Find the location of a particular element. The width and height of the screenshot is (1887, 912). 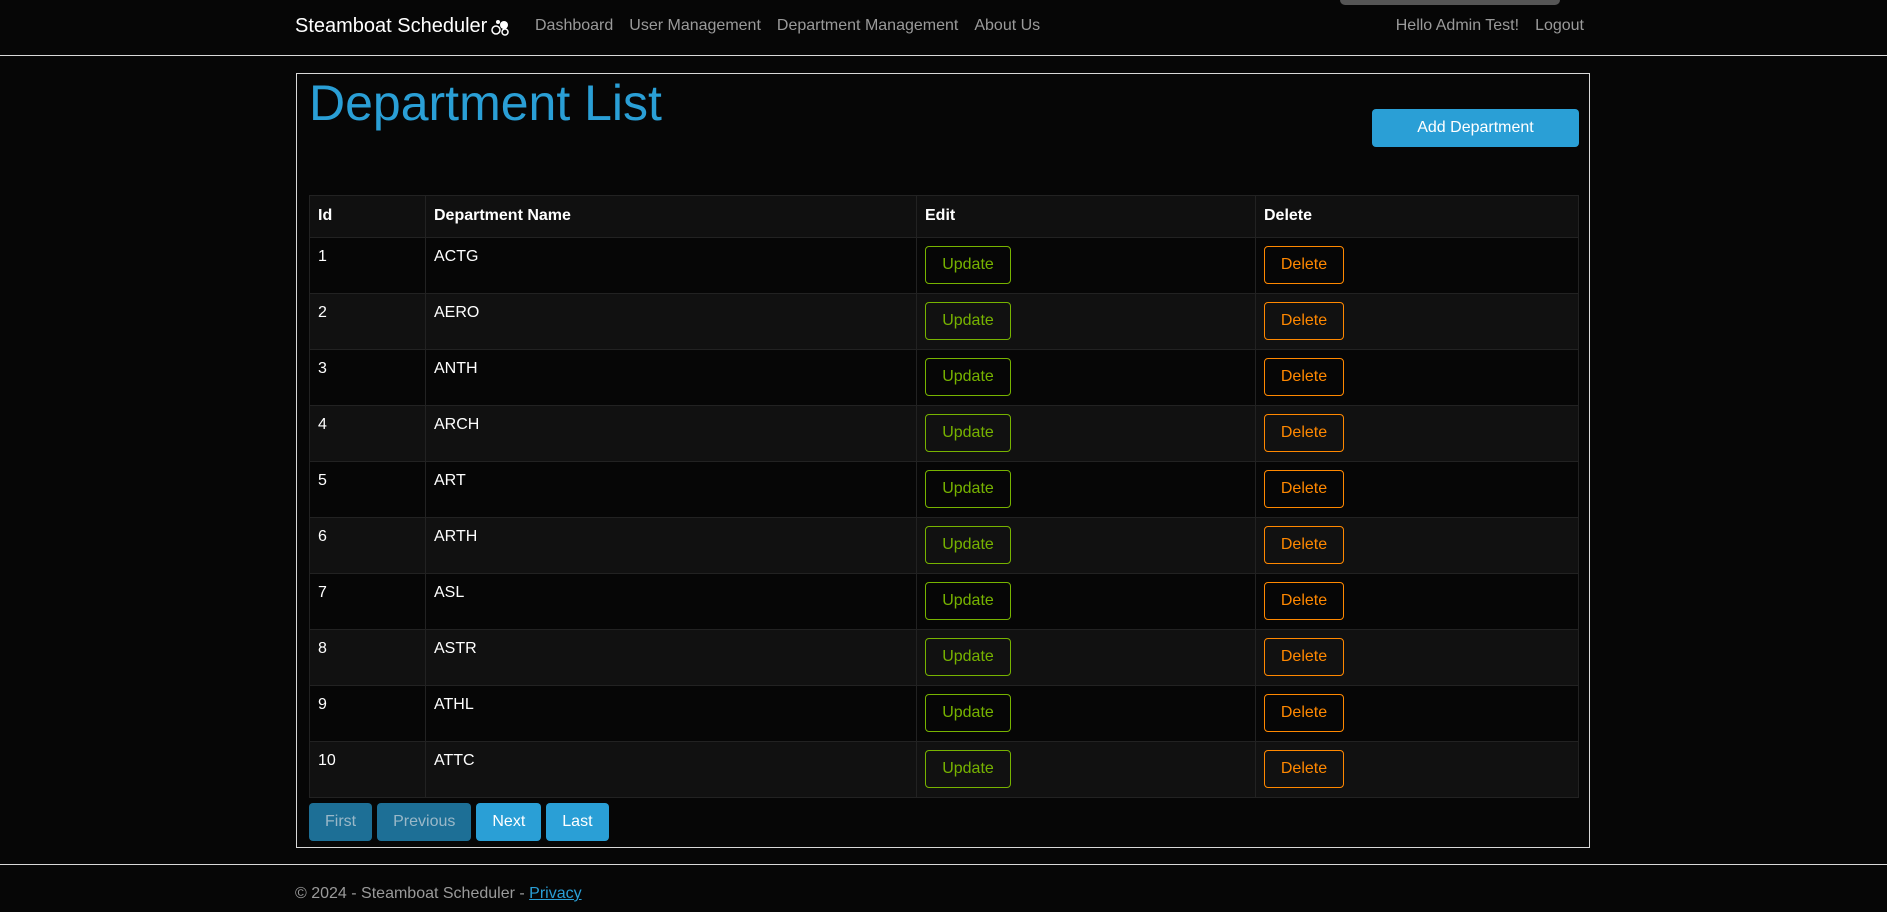

cell-id: 10 is located at coordinates (367, 769).